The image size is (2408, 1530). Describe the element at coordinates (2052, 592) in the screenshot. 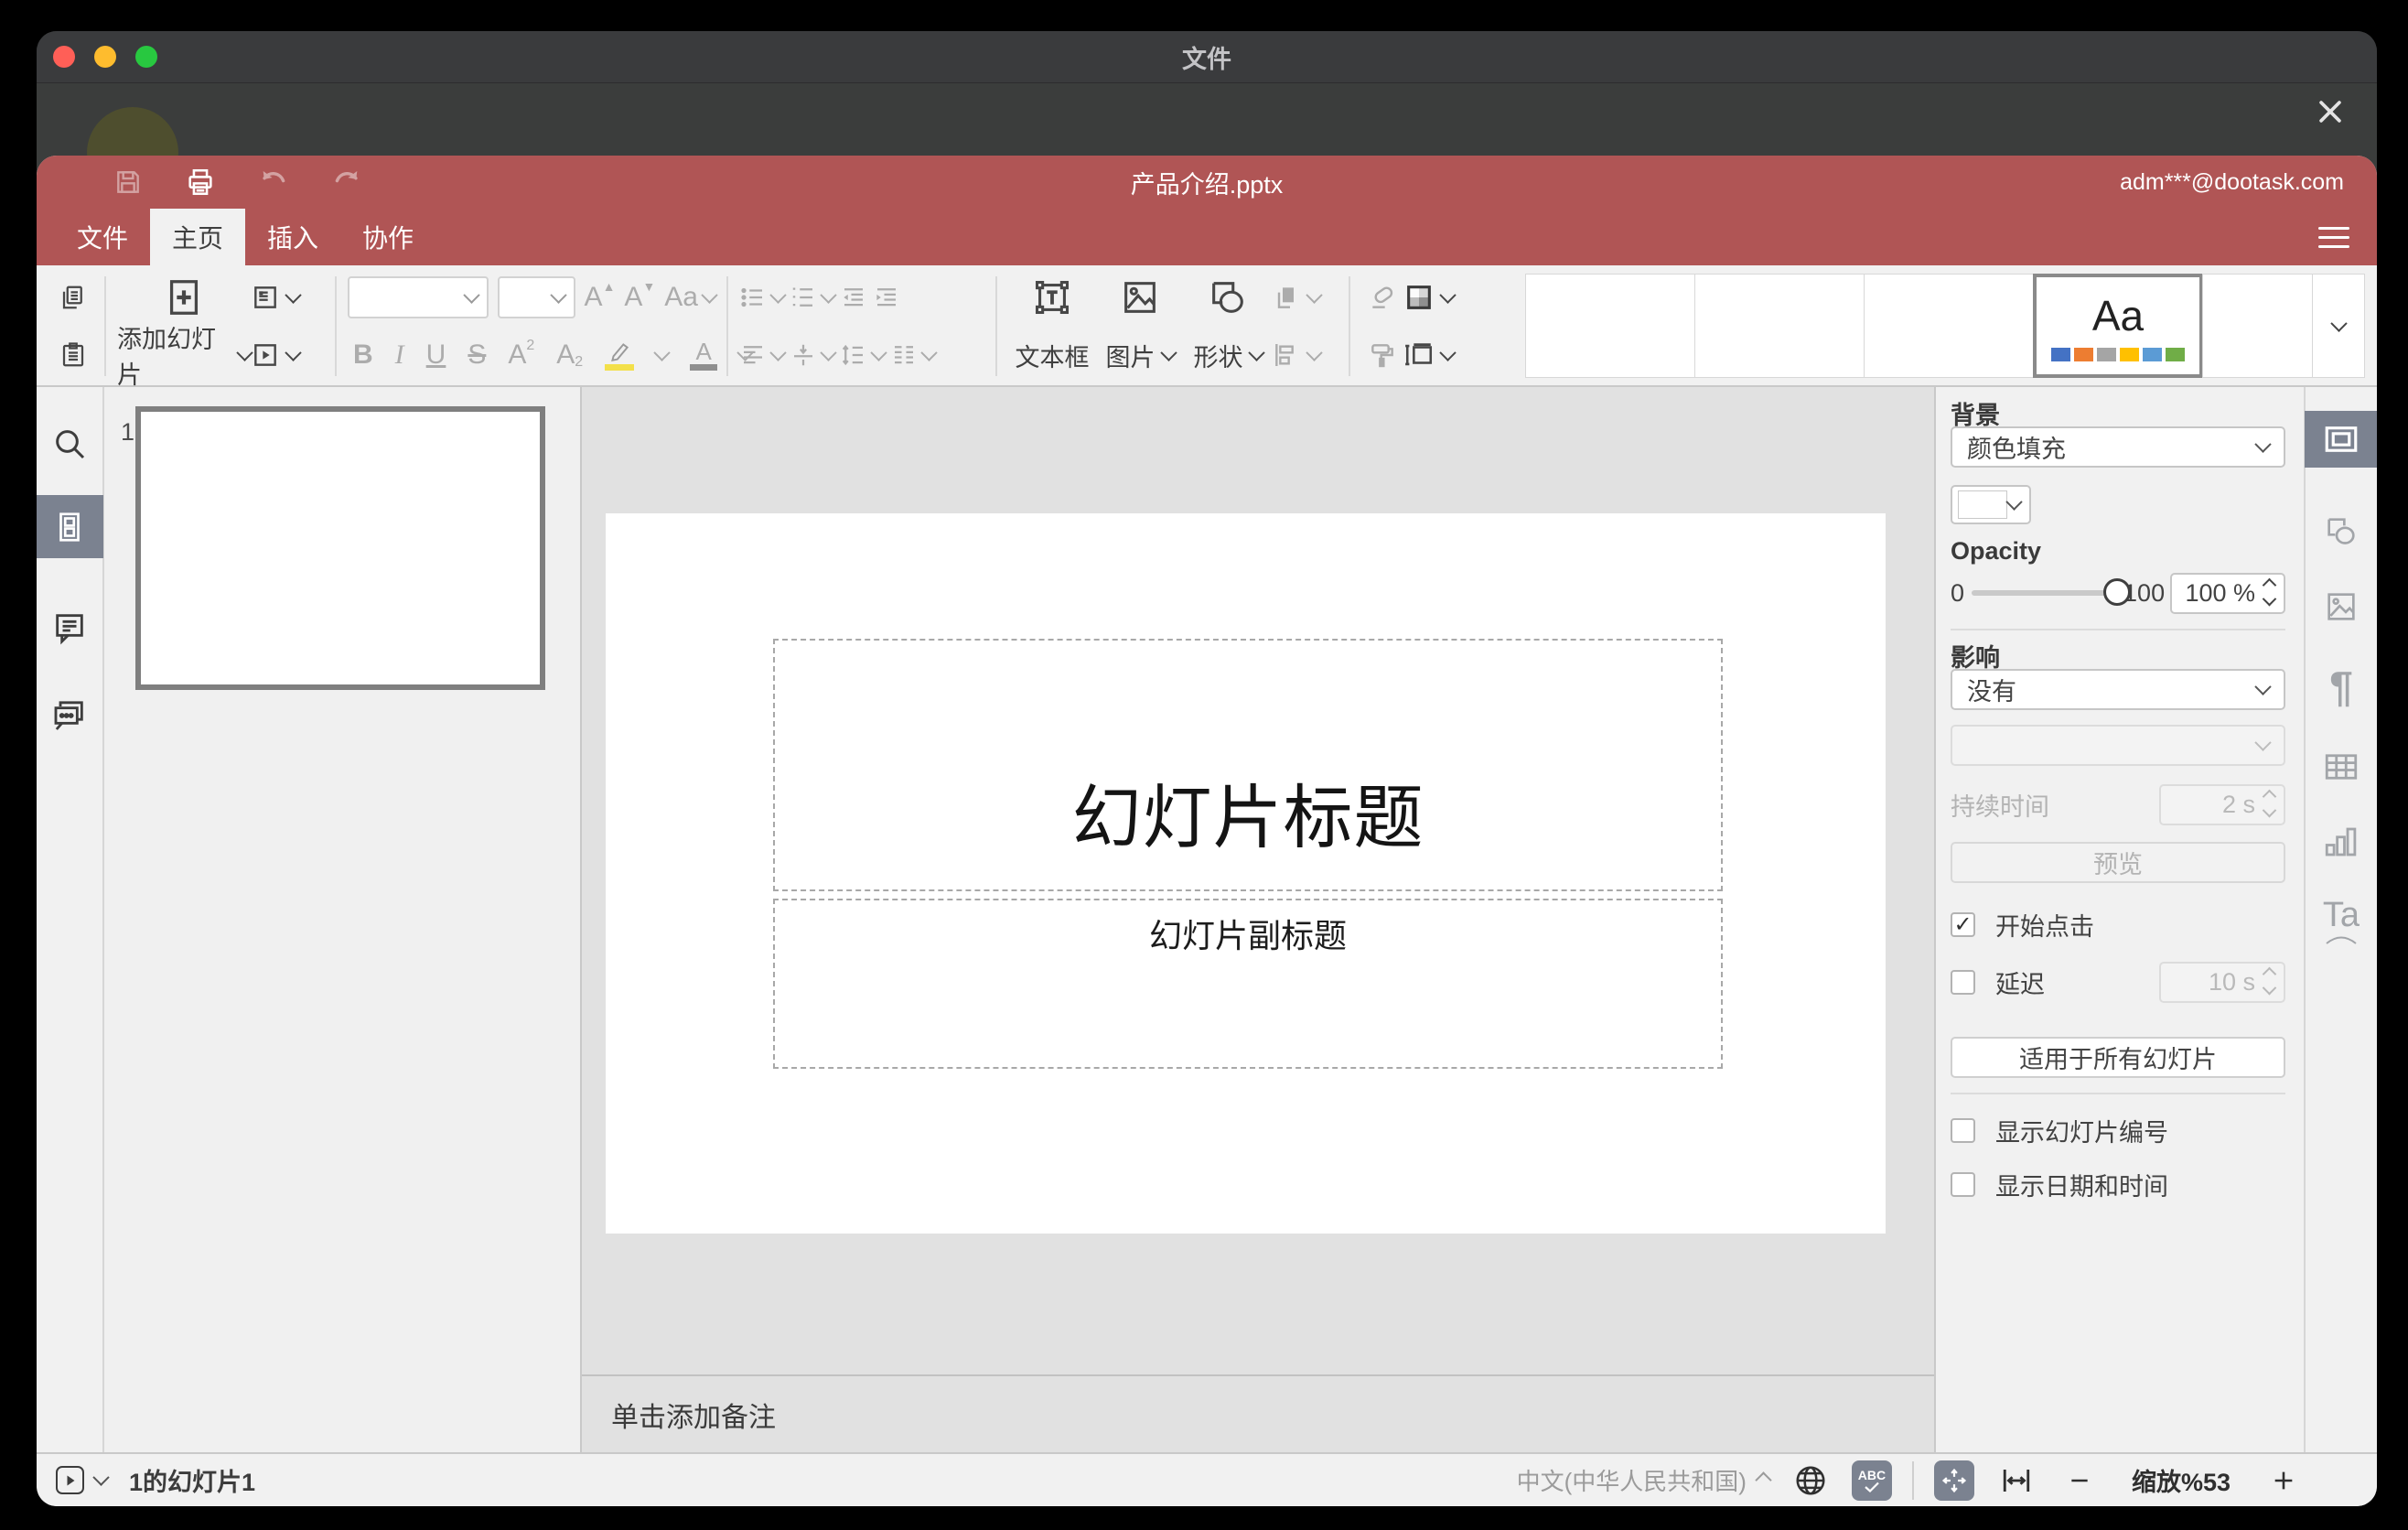

I see `opacity-slider` at that location.